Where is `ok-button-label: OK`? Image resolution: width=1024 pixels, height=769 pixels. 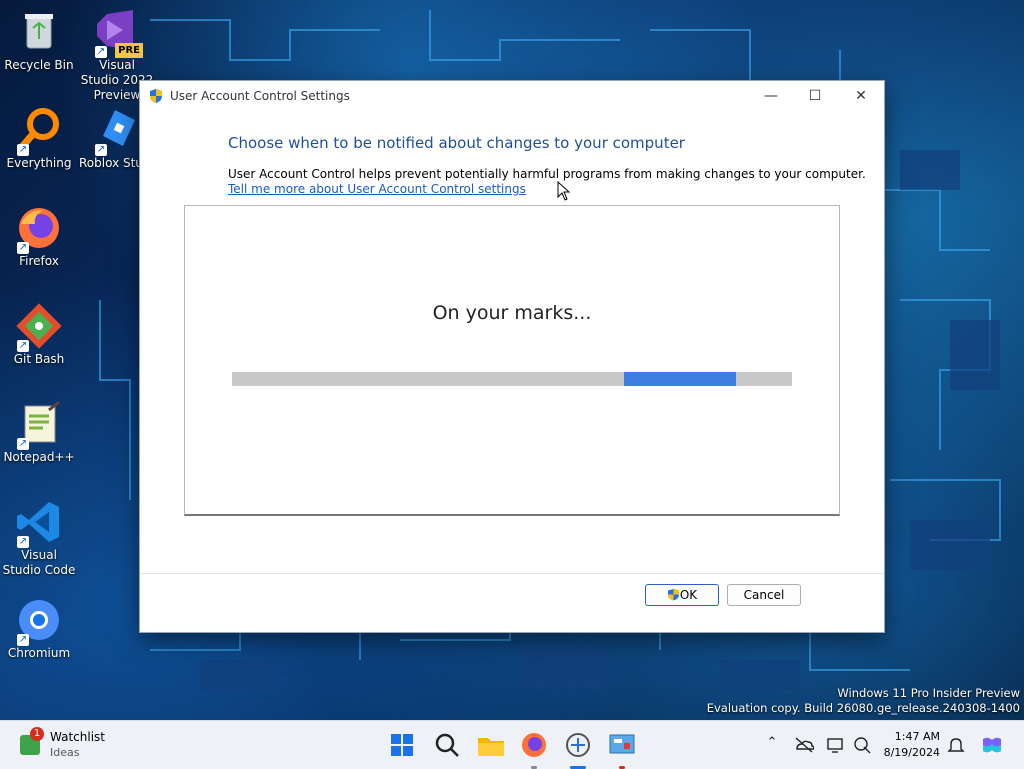 ok-button-label: OK is located at coordinates (688, 595).